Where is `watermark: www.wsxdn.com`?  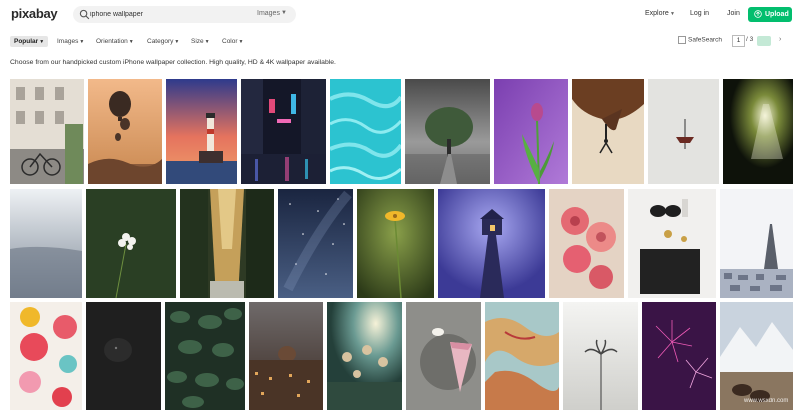 watermark: www.wsxdn.com is located at coordinates (766, 401).